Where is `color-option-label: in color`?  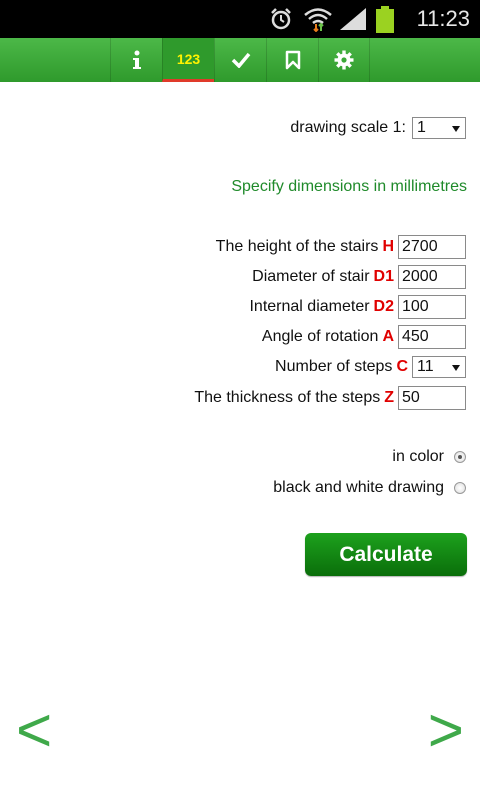
color-option-label: in color is located at coordinates (418, 456).